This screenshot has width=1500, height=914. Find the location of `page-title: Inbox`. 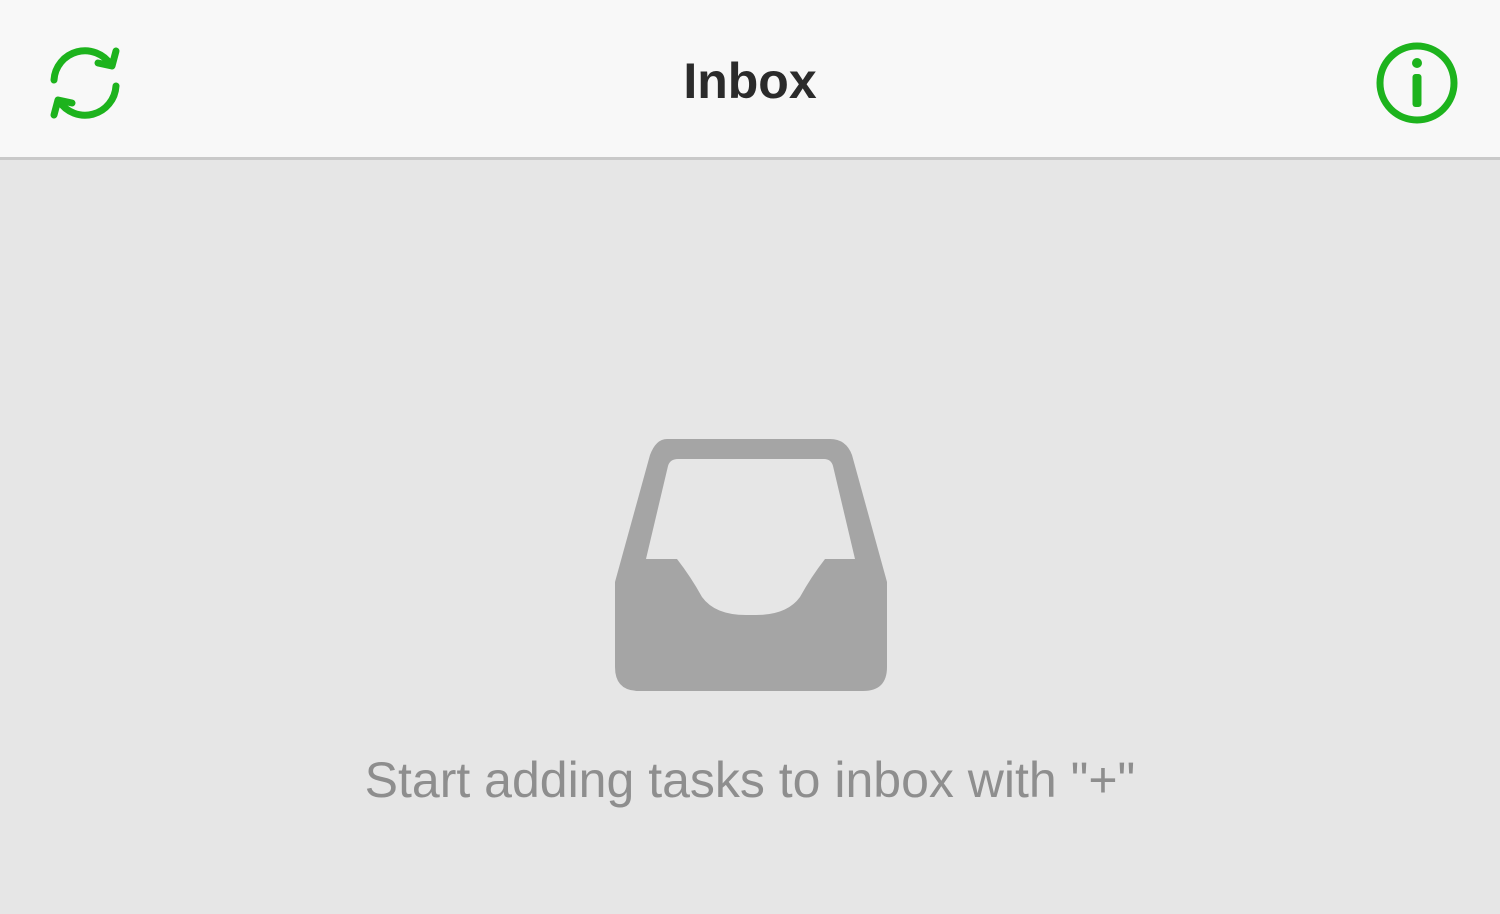

page-title: Inbox is located at coordinates (750, 81).